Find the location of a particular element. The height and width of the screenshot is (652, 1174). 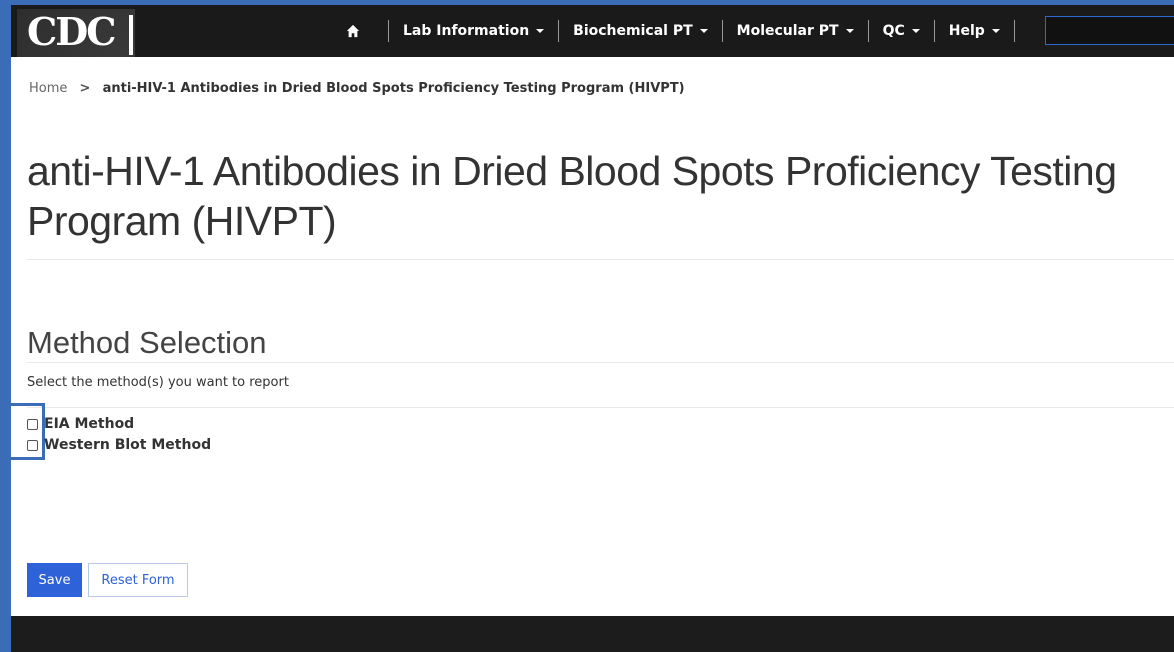

eia-method-checkbox is located at coordinates (32, 424).